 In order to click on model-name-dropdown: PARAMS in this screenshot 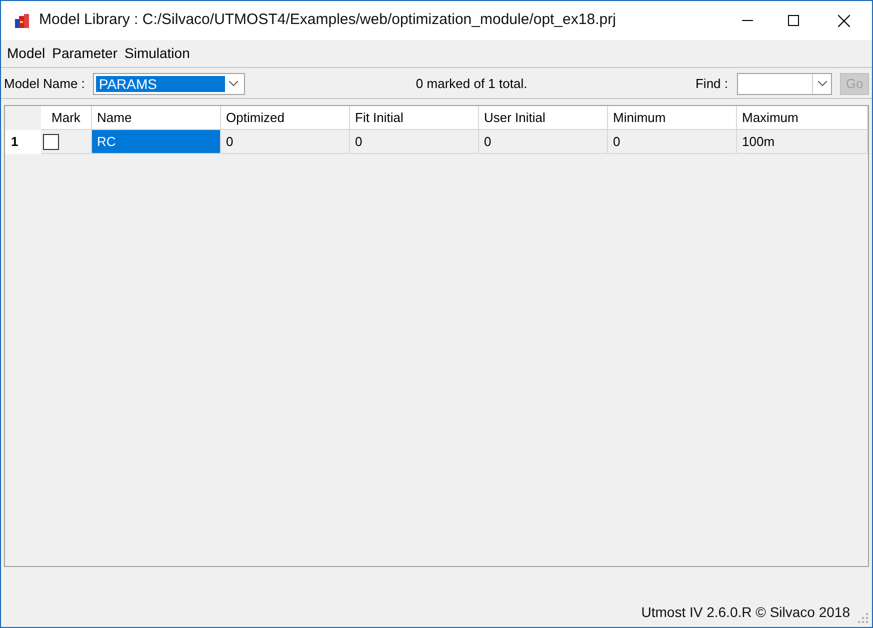, I will do `click(168, 83)`.